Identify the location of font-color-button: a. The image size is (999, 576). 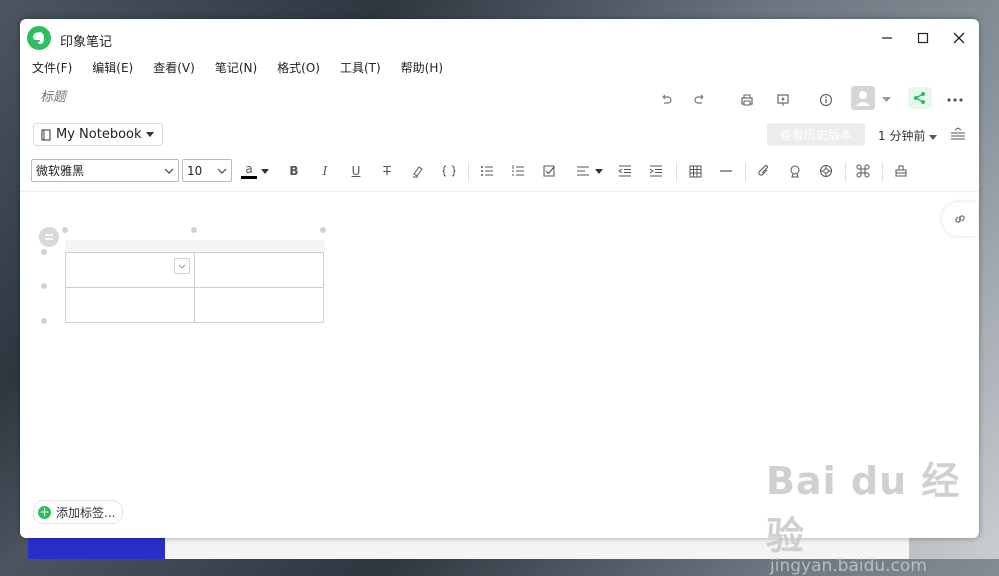
(249, 171).